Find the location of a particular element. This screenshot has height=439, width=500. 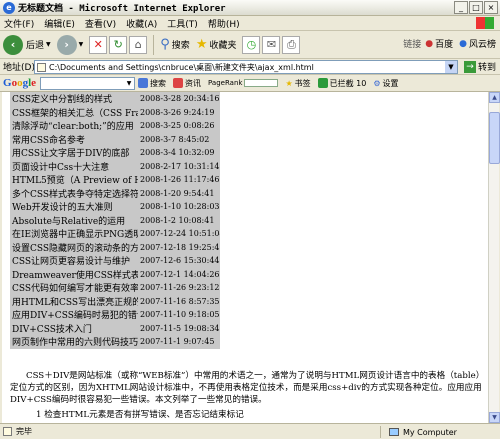

google-search-button: 搜索 is located at coordinates (152, 83).